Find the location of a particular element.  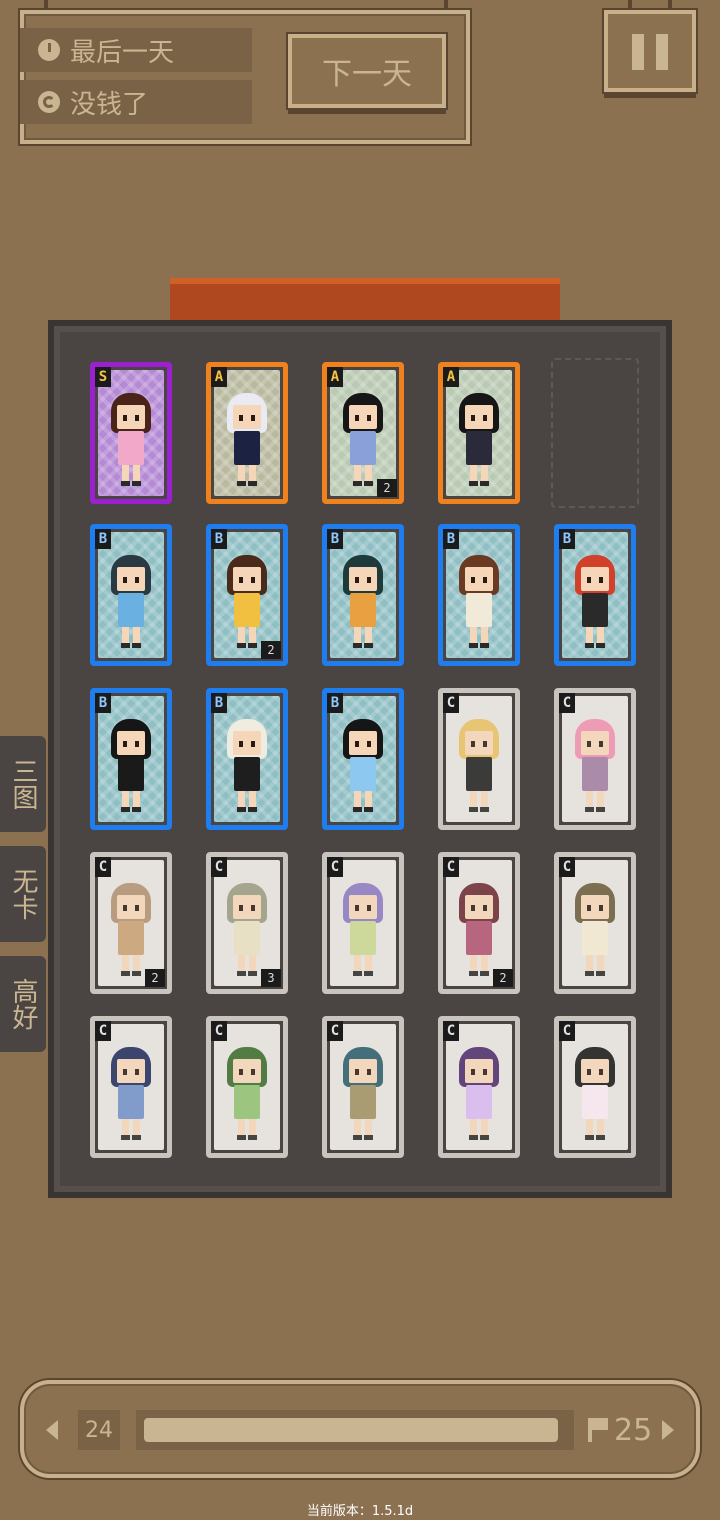

side-tab-1-label: 三图 is located at coordinates (23, 784).